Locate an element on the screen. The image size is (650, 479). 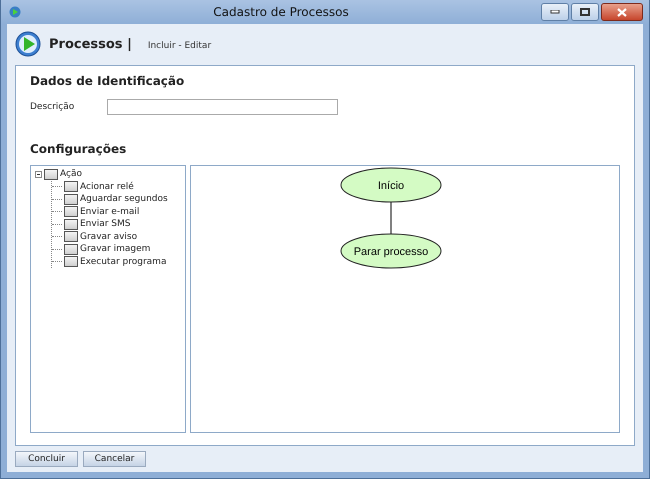
tree-item: Gravar aviso is located at coordinates (109, 237).